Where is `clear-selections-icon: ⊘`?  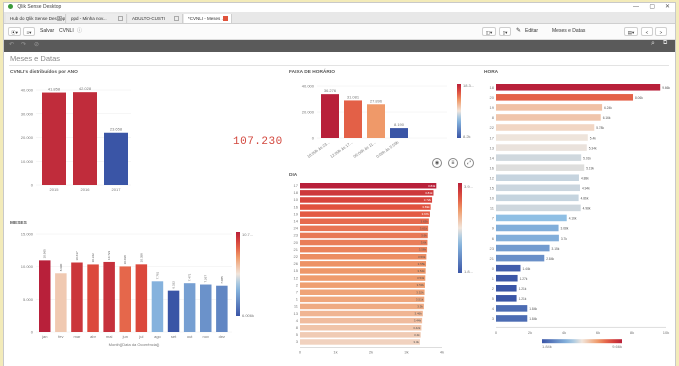
clear-selections-icon: ⊘ is located at coordinates (36, 44).